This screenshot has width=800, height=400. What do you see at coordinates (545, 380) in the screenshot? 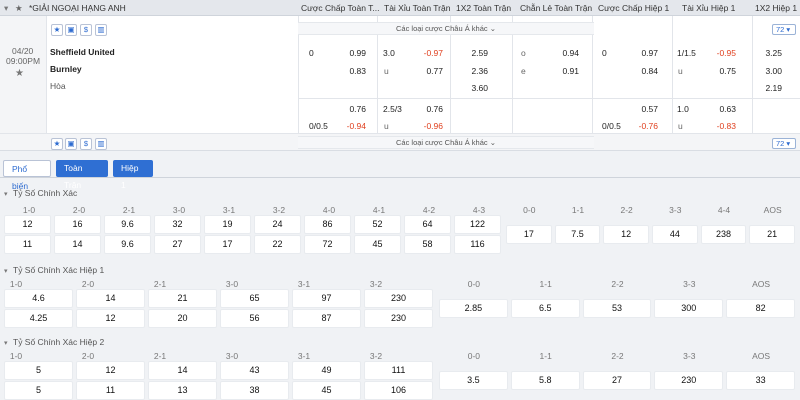
I see `odds-cell: 5.8` at bounding box center [545, 380].